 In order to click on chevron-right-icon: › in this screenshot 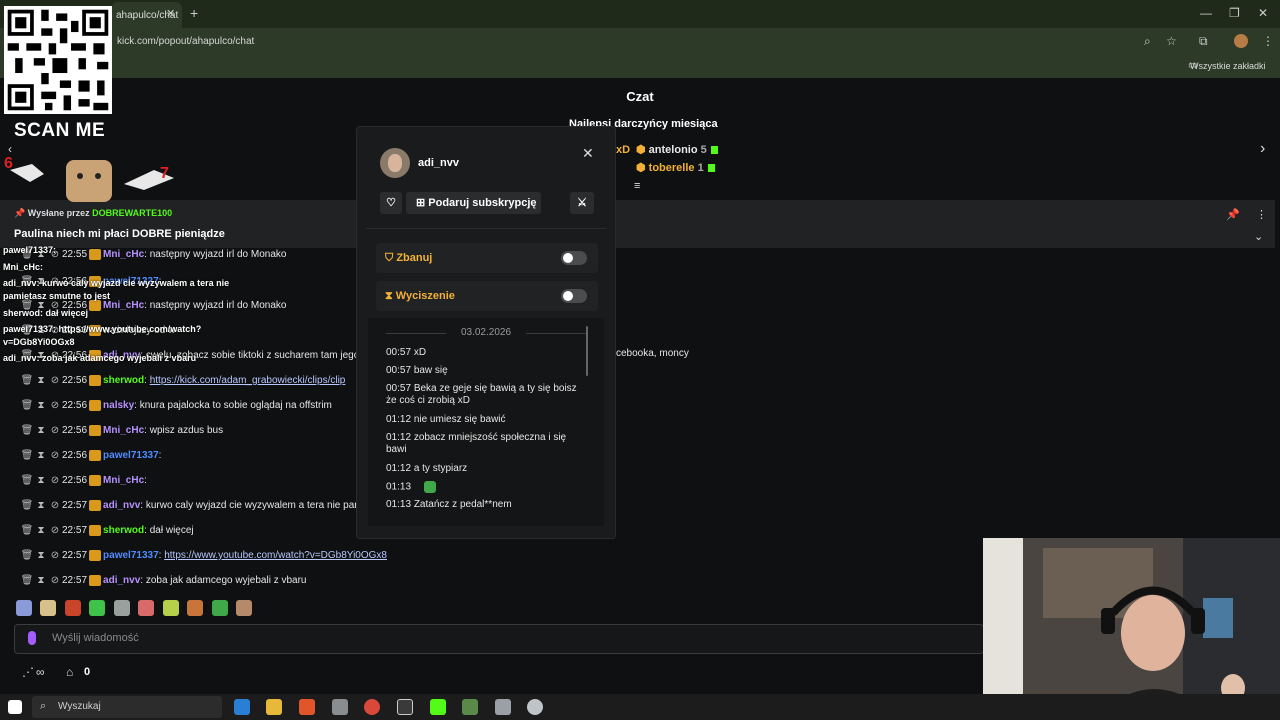, I will do `click(1262, 149)`.